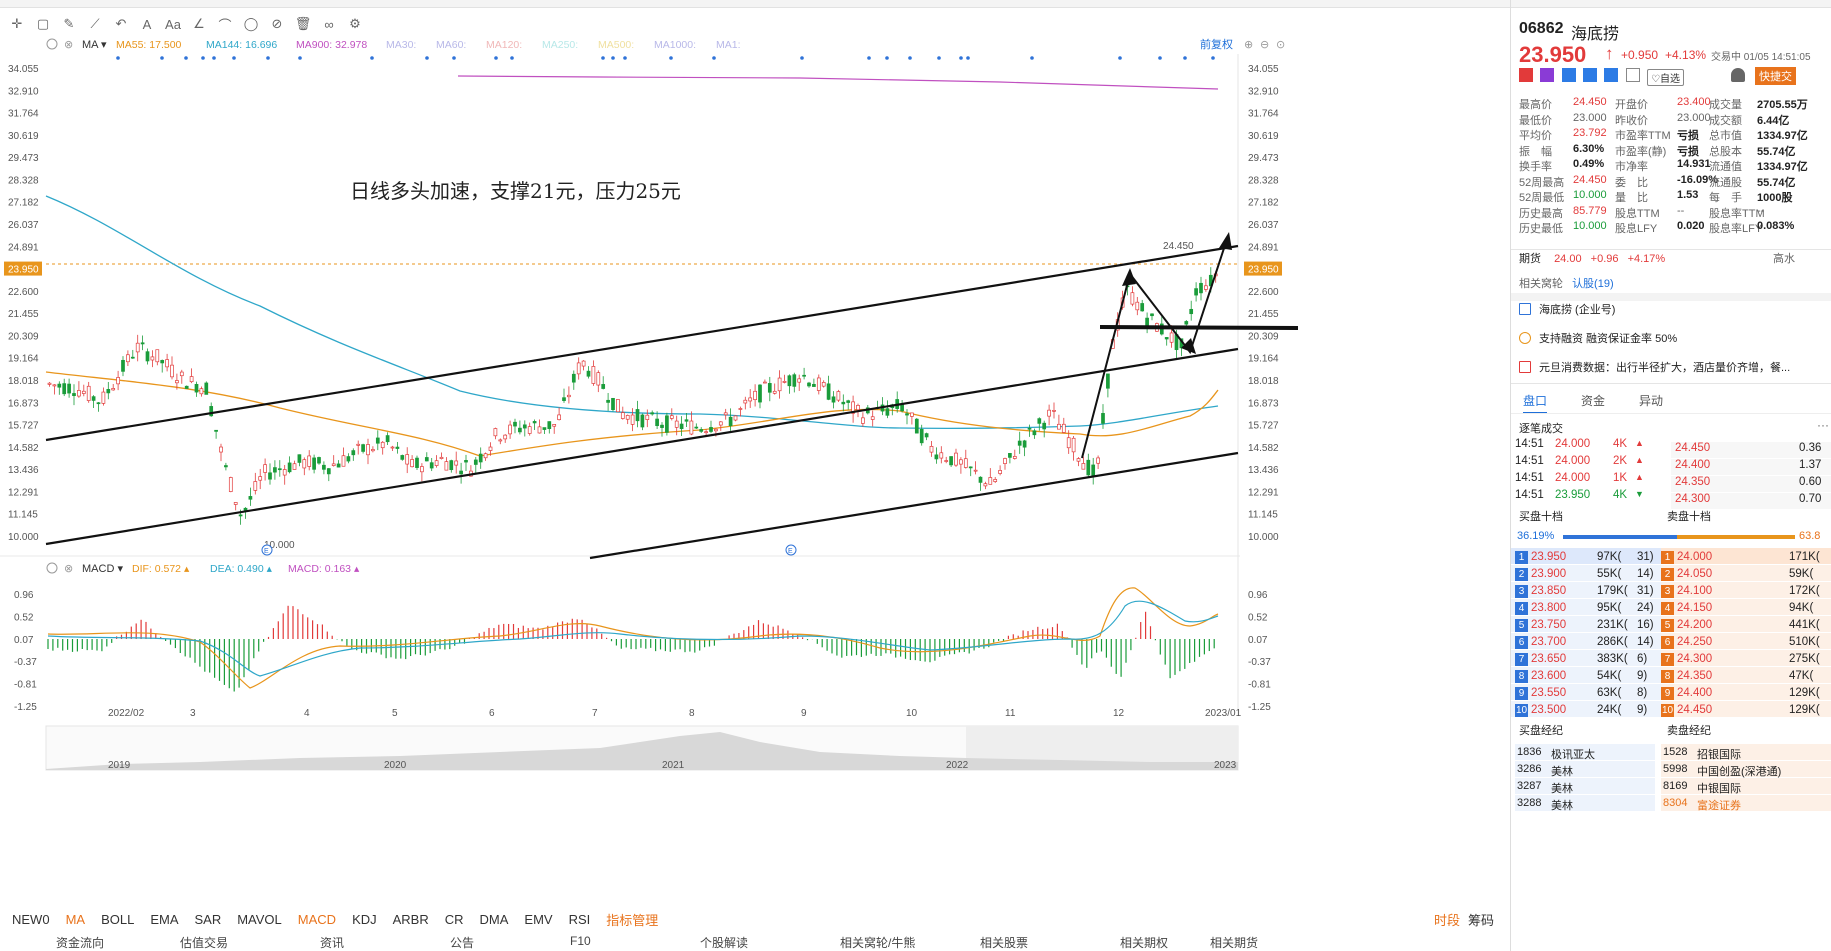  What do you see at coordinates (277, 24) in the screenshot?
I see `ban-icon: ⊘` at bounding box center [277, 24].